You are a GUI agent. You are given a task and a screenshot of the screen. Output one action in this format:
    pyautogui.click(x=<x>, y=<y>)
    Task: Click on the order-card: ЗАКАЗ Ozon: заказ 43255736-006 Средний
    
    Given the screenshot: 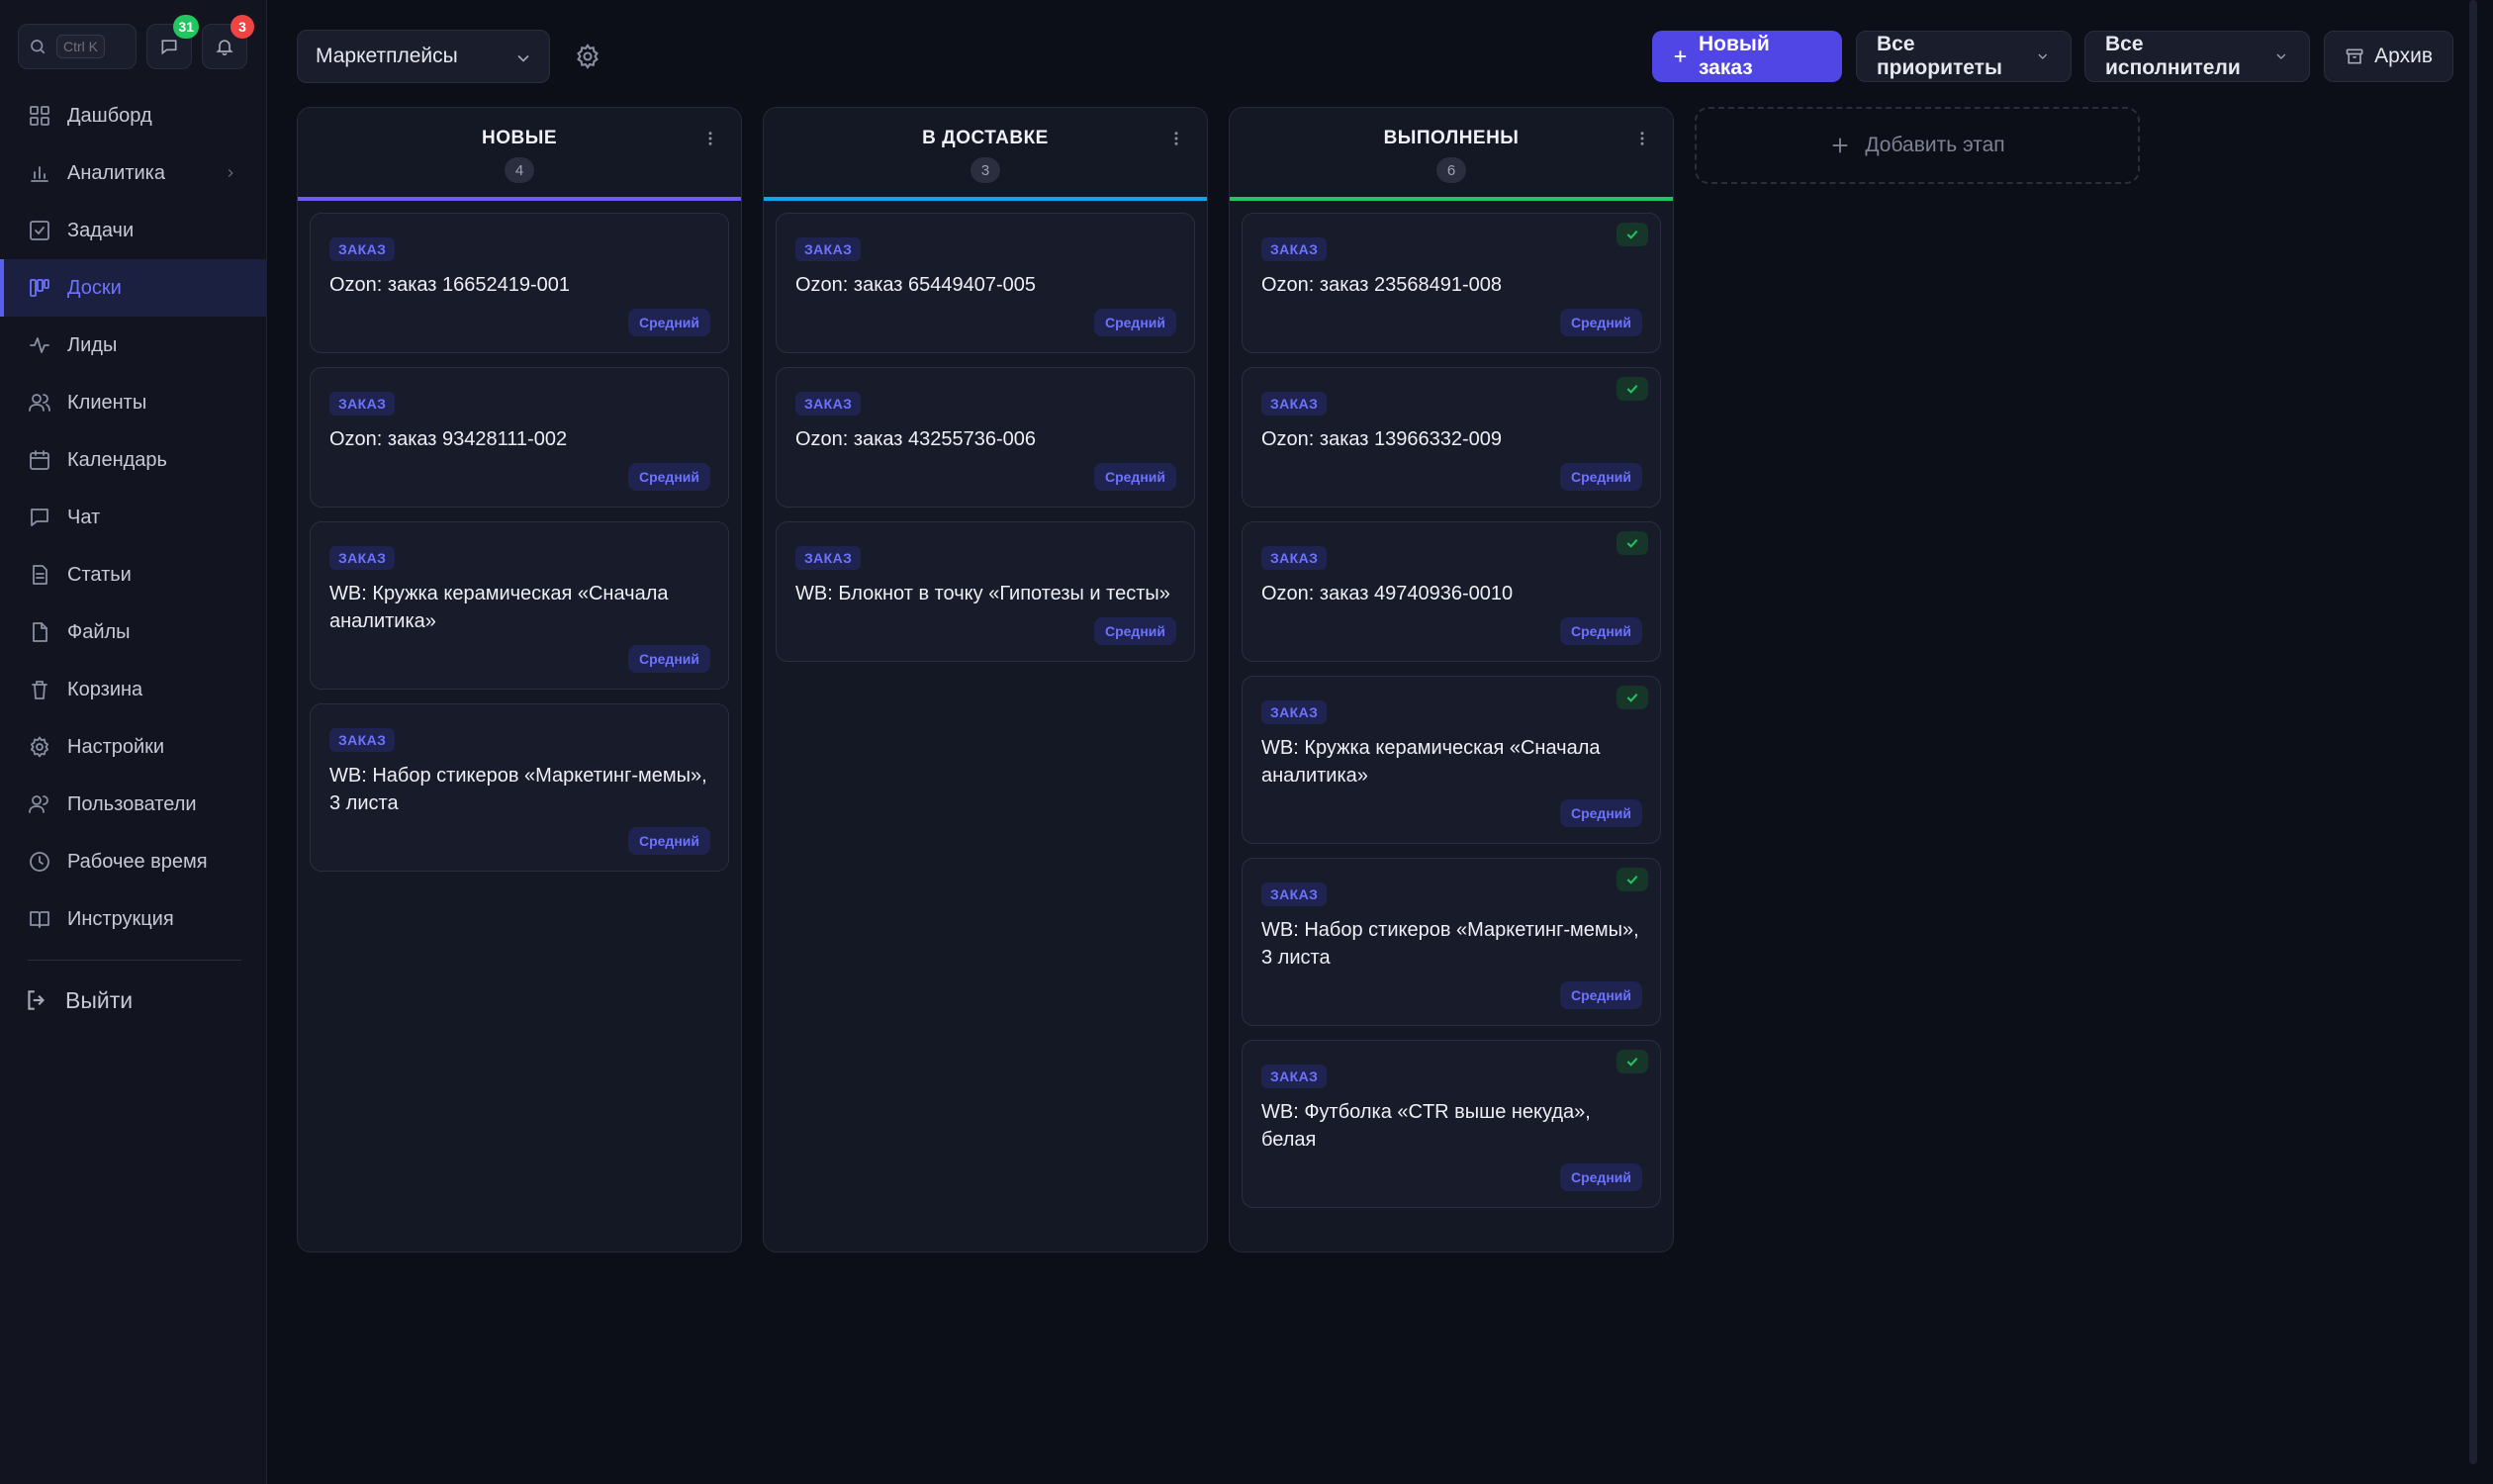 What is the action you would take?
    pyautogui.click(x=985, y=437)
    